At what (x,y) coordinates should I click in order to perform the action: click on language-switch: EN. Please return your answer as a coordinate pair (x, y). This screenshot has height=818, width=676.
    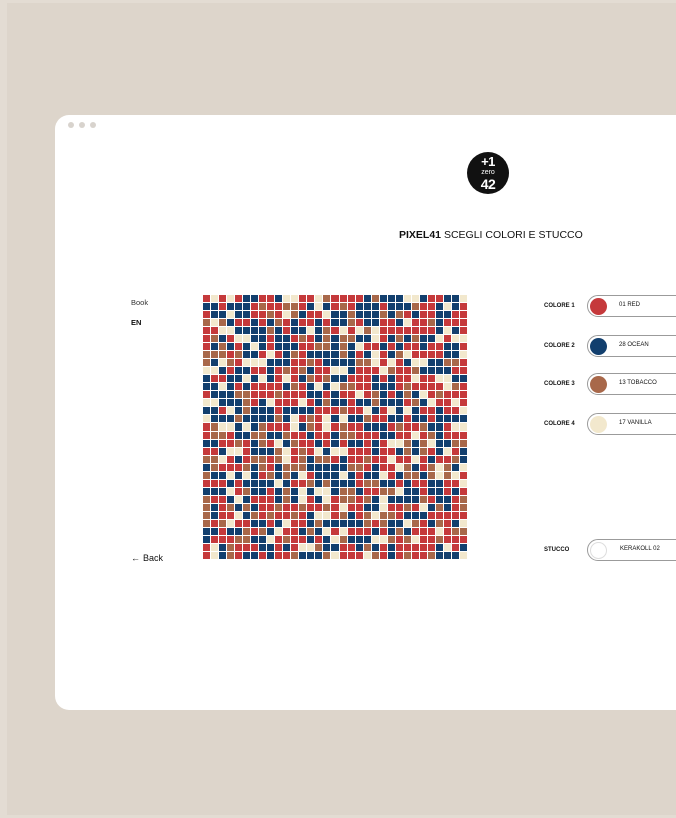
    Looking at the image, I should click on (136, 322).